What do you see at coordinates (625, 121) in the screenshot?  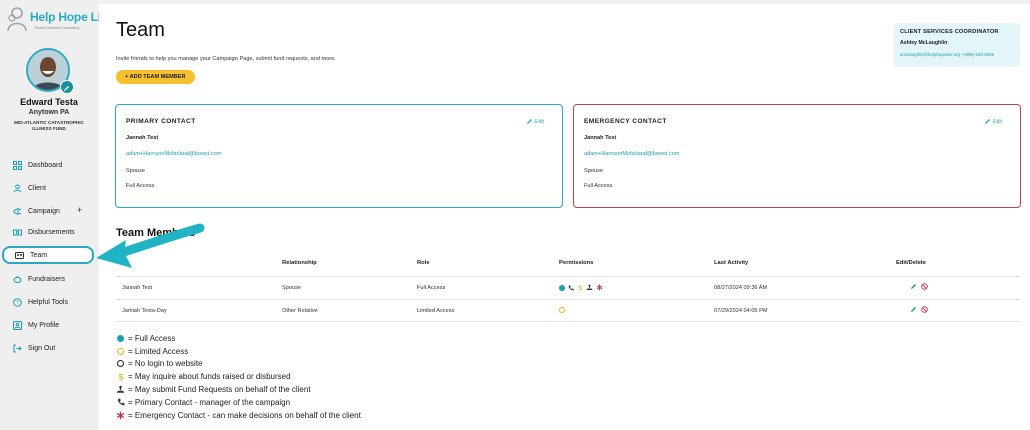 I see `emergency-contact-label: EMERGENCY CONTACT` at bounding box center [625, 121].